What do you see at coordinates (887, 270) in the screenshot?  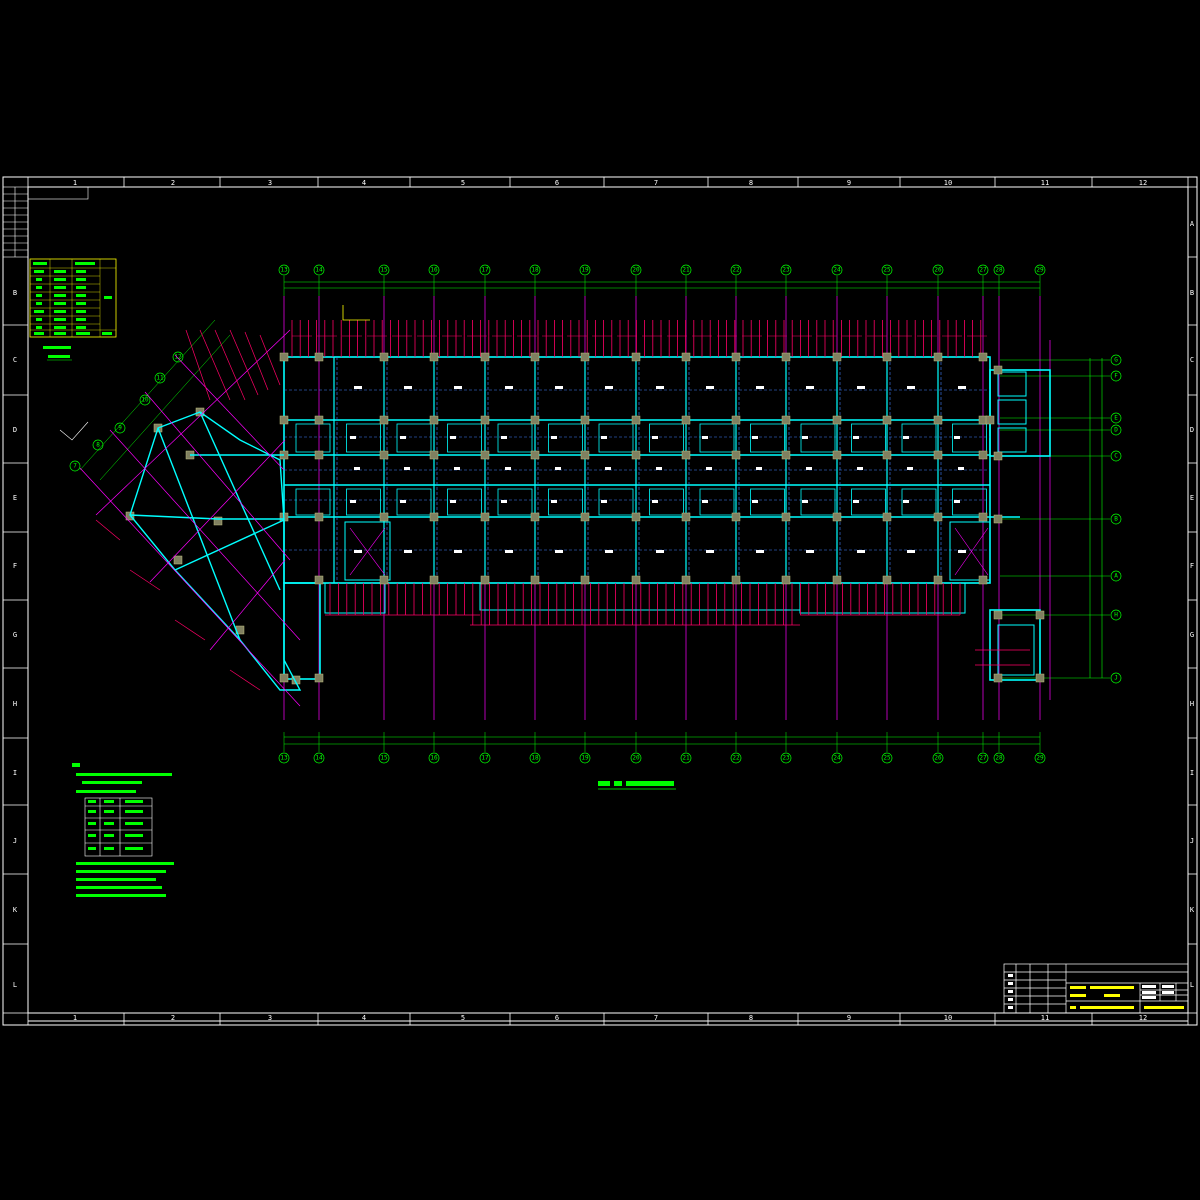 I see `axis-label: 25` at bounding box center [887, 270].